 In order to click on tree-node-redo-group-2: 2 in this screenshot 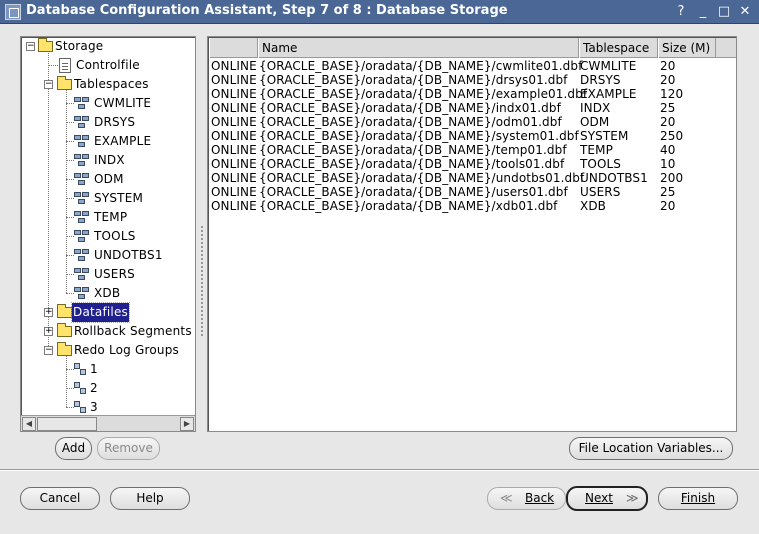, I will do `click(108, 388)`.